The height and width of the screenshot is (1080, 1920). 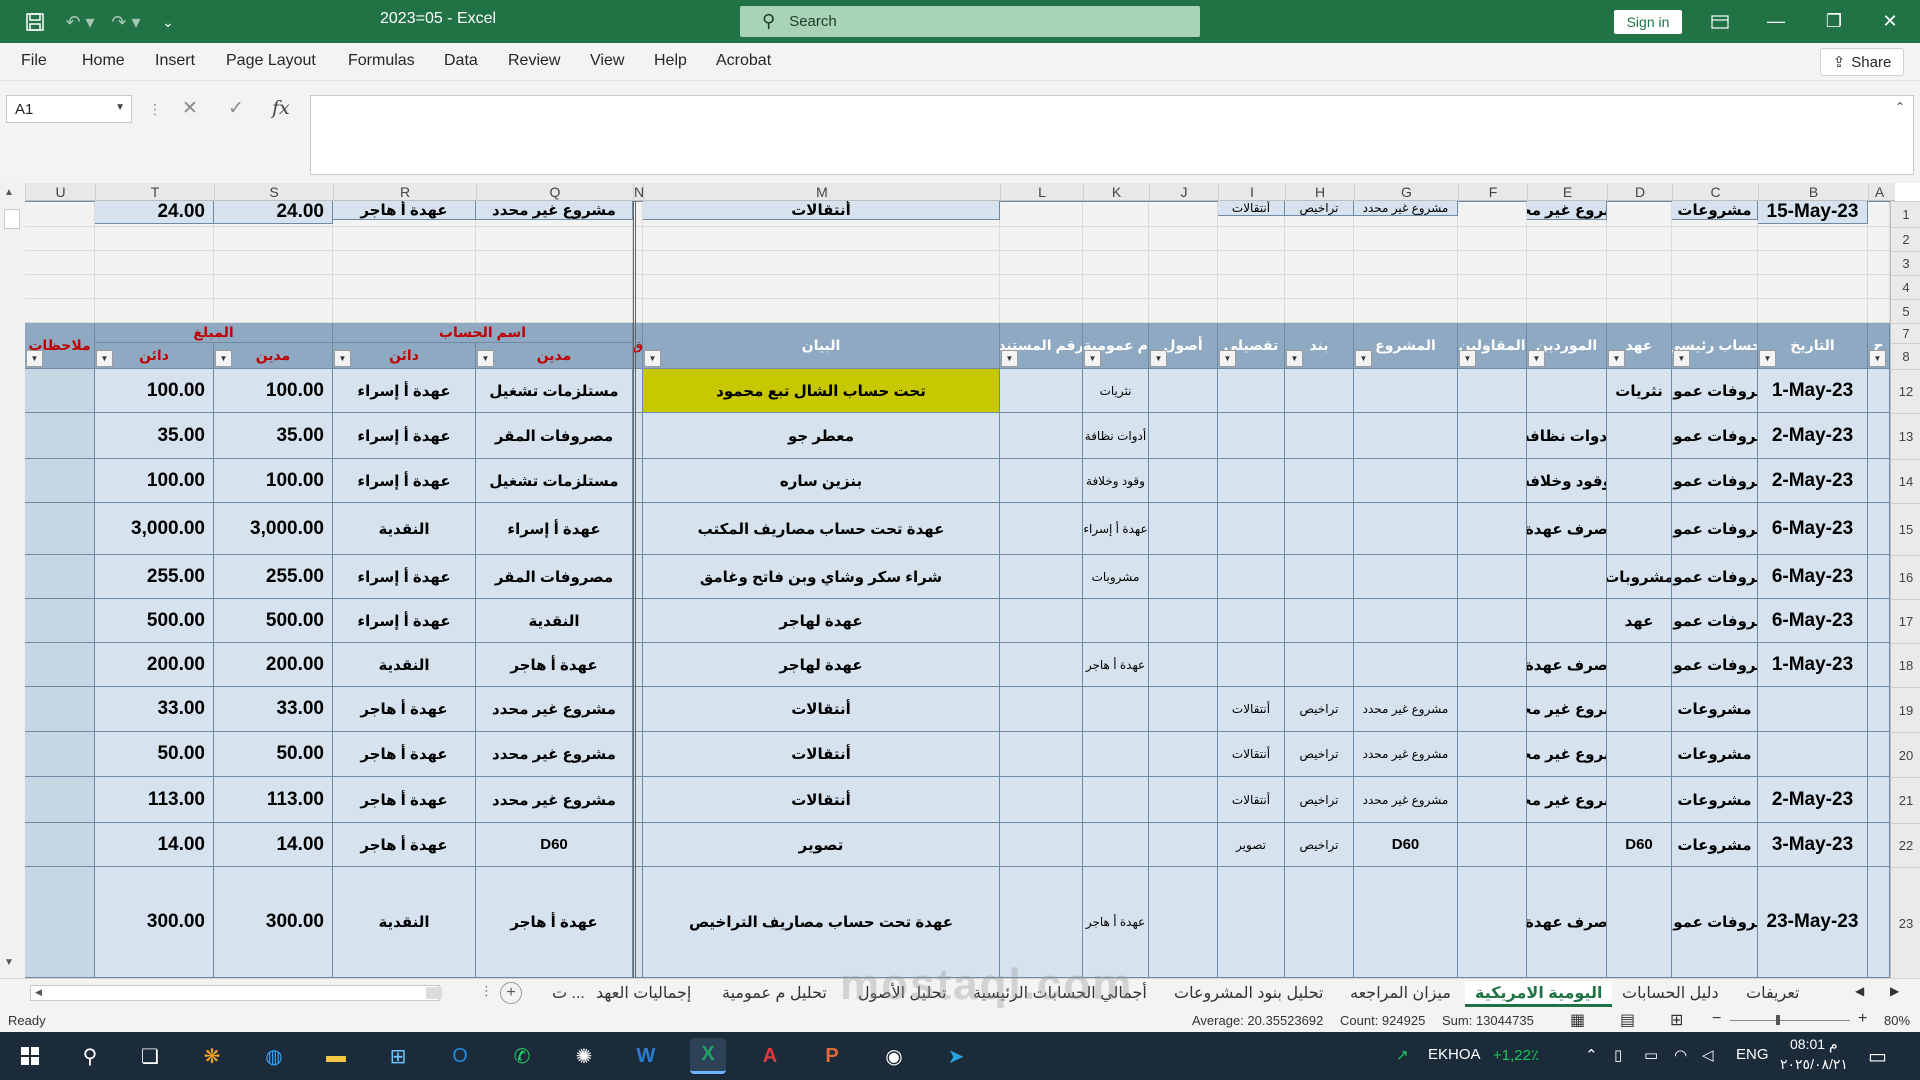 I want to click on header-main-account: حساب رئيسي ▼, so click(x=1715, y=346).